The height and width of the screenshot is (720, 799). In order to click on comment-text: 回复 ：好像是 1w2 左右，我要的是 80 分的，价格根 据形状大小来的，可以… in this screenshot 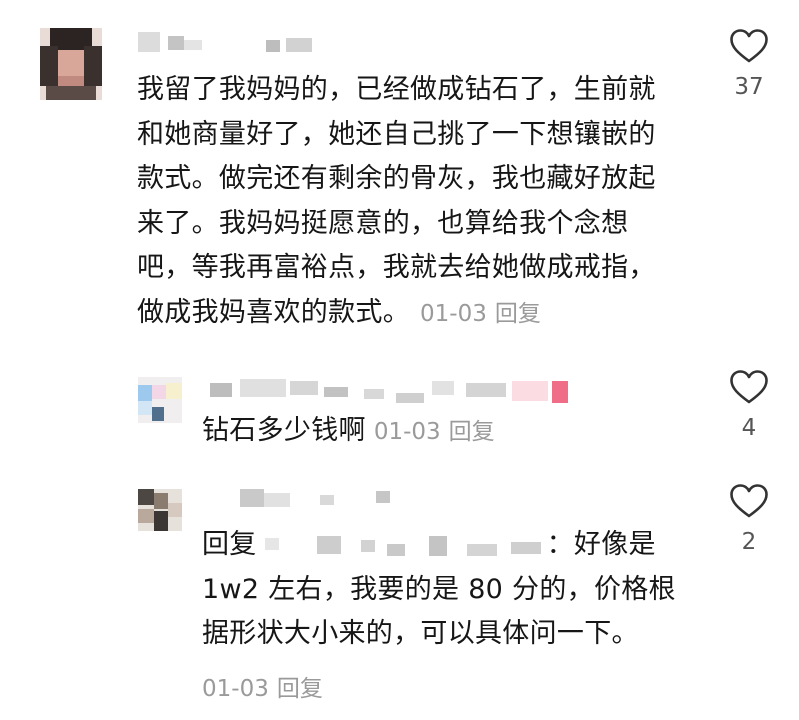, I will do `click(462, 590)`.